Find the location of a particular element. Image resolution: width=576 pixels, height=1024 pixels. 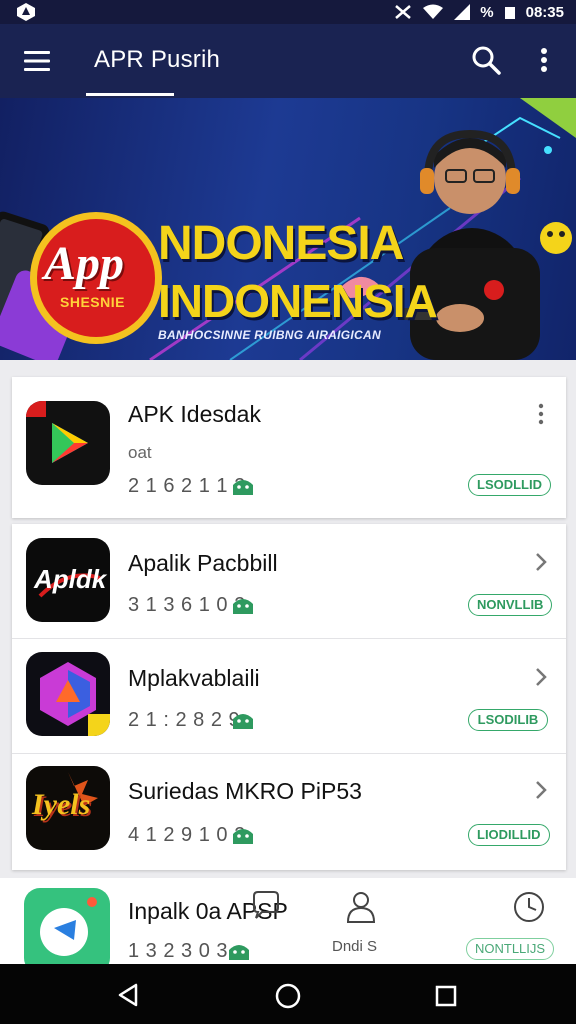

battery-percent: % is located at coordinates (487, 12).